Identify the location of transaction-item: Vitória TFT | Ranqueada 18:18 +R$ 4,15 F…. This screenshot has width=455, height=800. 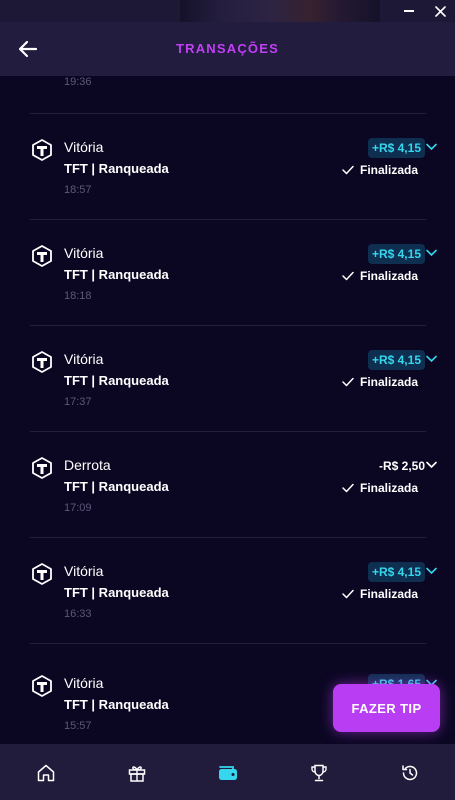
(227, 273).